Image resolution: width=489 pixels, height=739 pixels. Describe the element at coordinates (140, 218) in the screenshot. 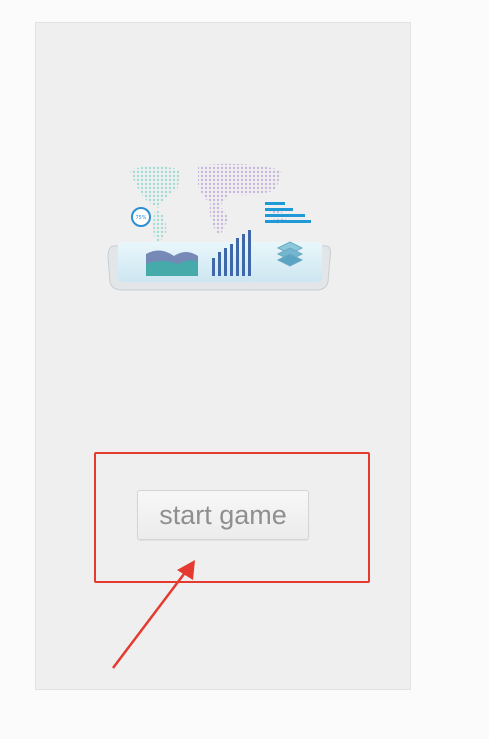

I see `gauge-label: 75%` at that location.